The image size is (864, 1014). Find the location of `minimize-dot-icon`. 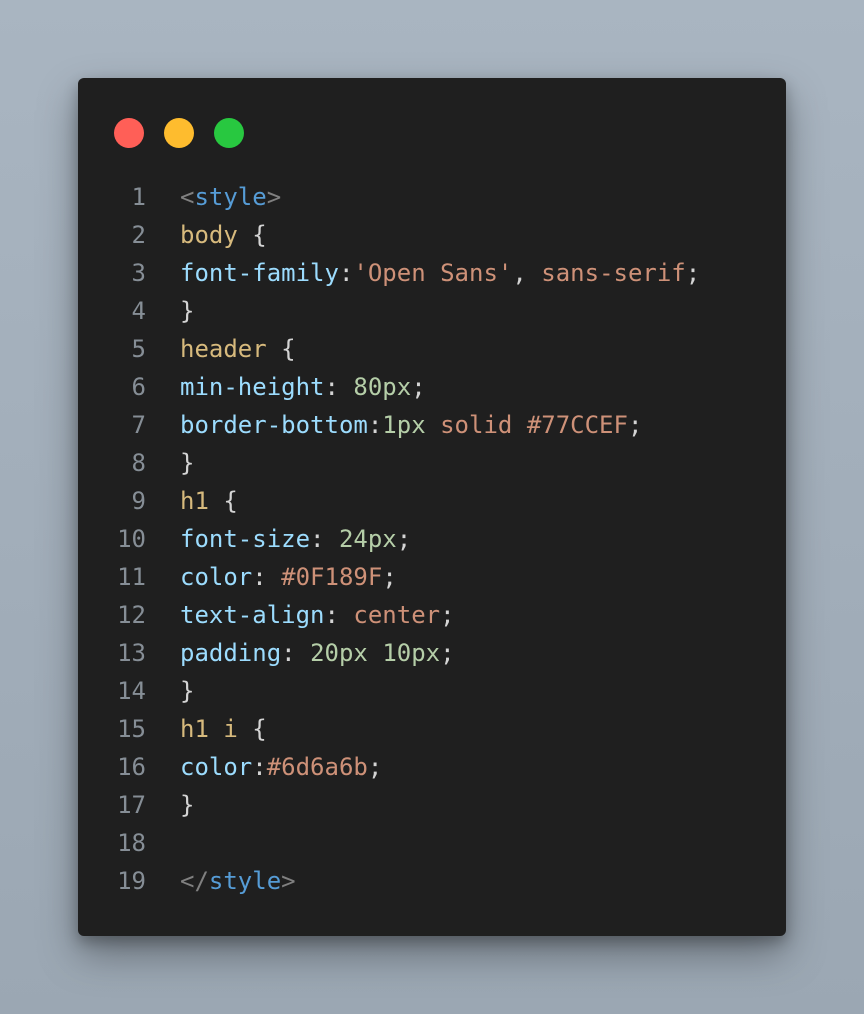

minimize-dot-icon is located at coordinates (179, 133).